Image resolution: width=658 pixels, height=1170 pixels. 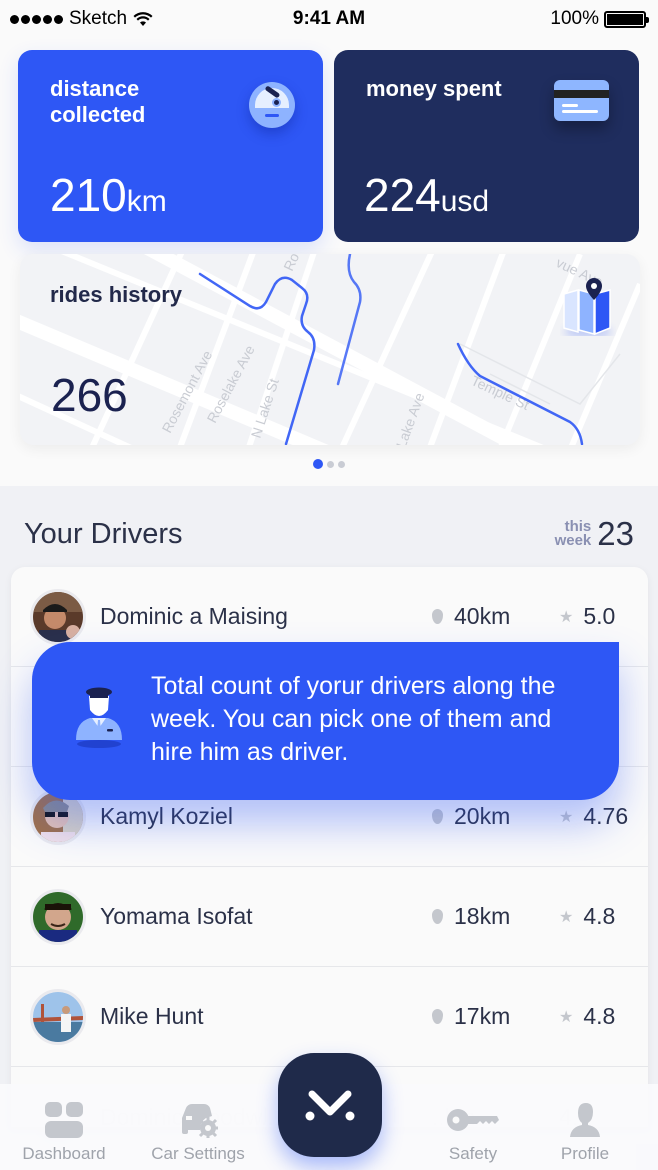 What do you see at coordinates (170, 146) in the screenshot?
I see `distance-card: distance collected 210km` at bounding box center [170, 146].